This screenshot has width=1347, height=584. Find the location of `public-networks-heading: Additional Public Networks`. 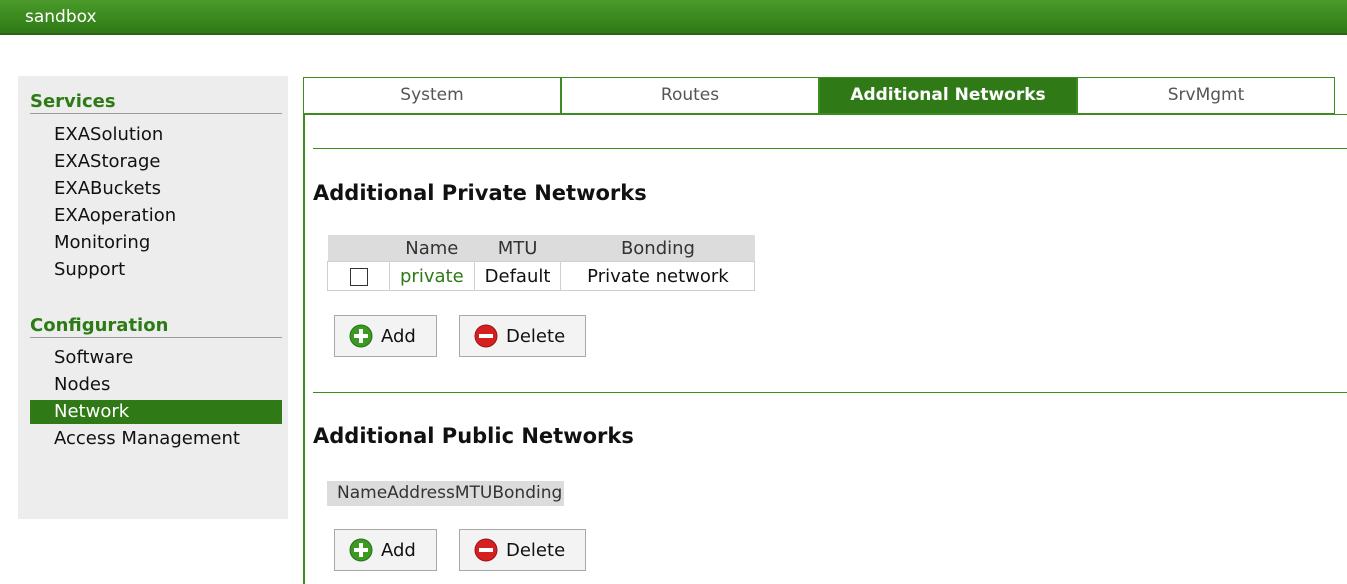

public-networks-heading: Additional Public Networks is located at coordinates (473, 436).